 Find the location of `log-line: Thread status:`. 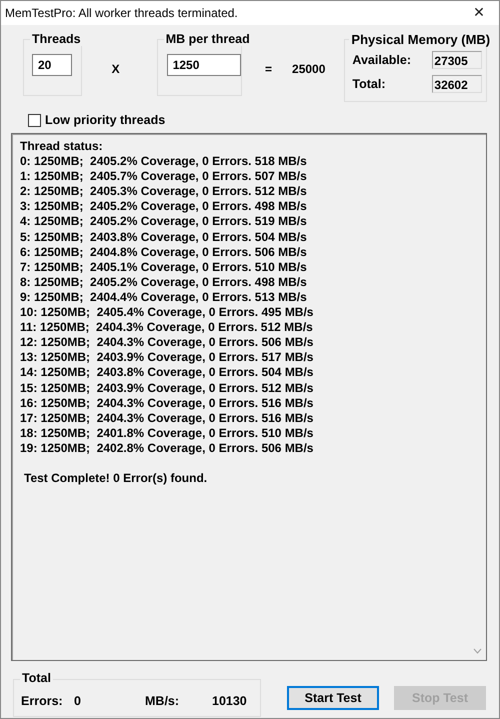

log-line: Thread status: is located at coordinates (62, 146).